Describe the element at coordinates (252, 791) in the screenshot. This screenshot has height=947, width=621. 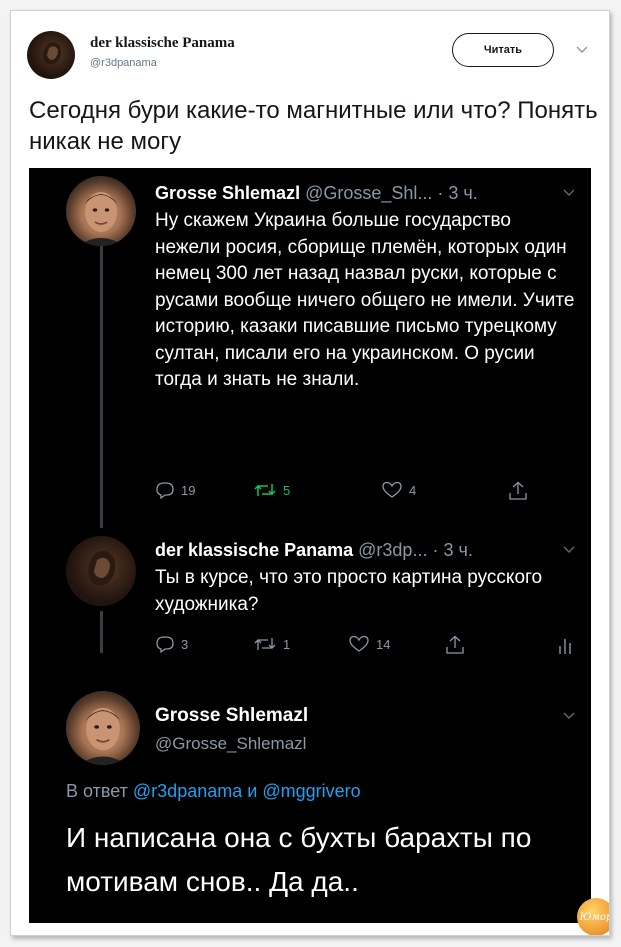
I see `reply-and: и` at that location.